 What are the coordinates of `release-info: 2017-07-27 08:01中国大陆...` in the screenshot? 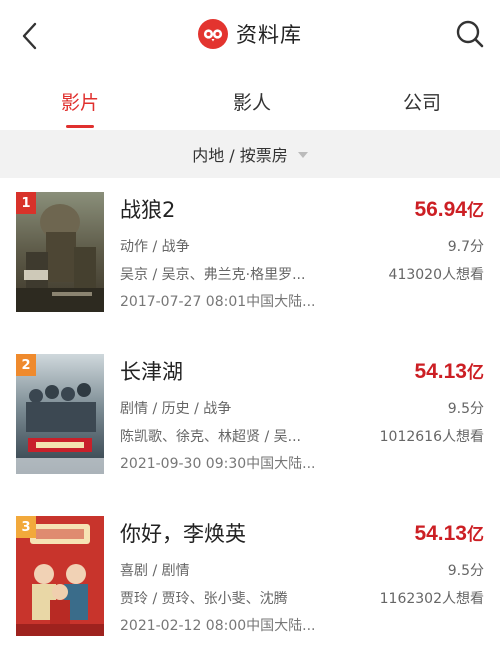 It's located at (218, 302).